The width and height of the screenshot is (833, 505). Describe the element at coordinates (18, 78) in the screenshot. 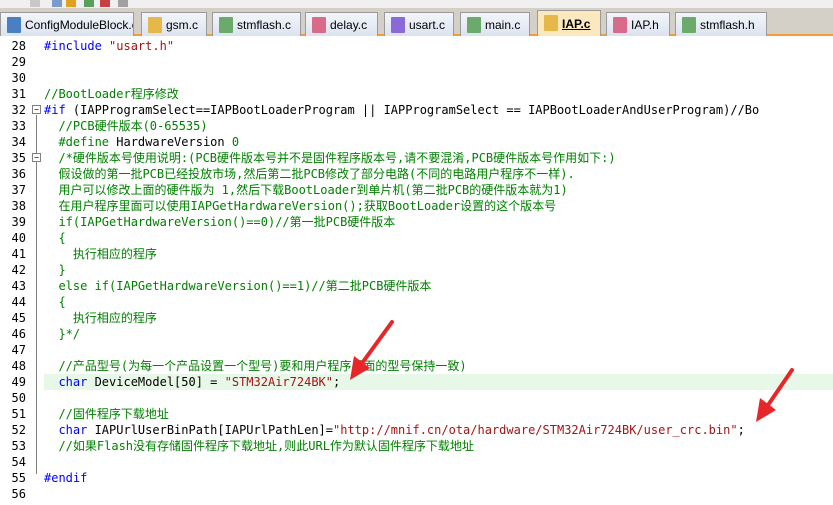

I see `line-number: 30` at that location.